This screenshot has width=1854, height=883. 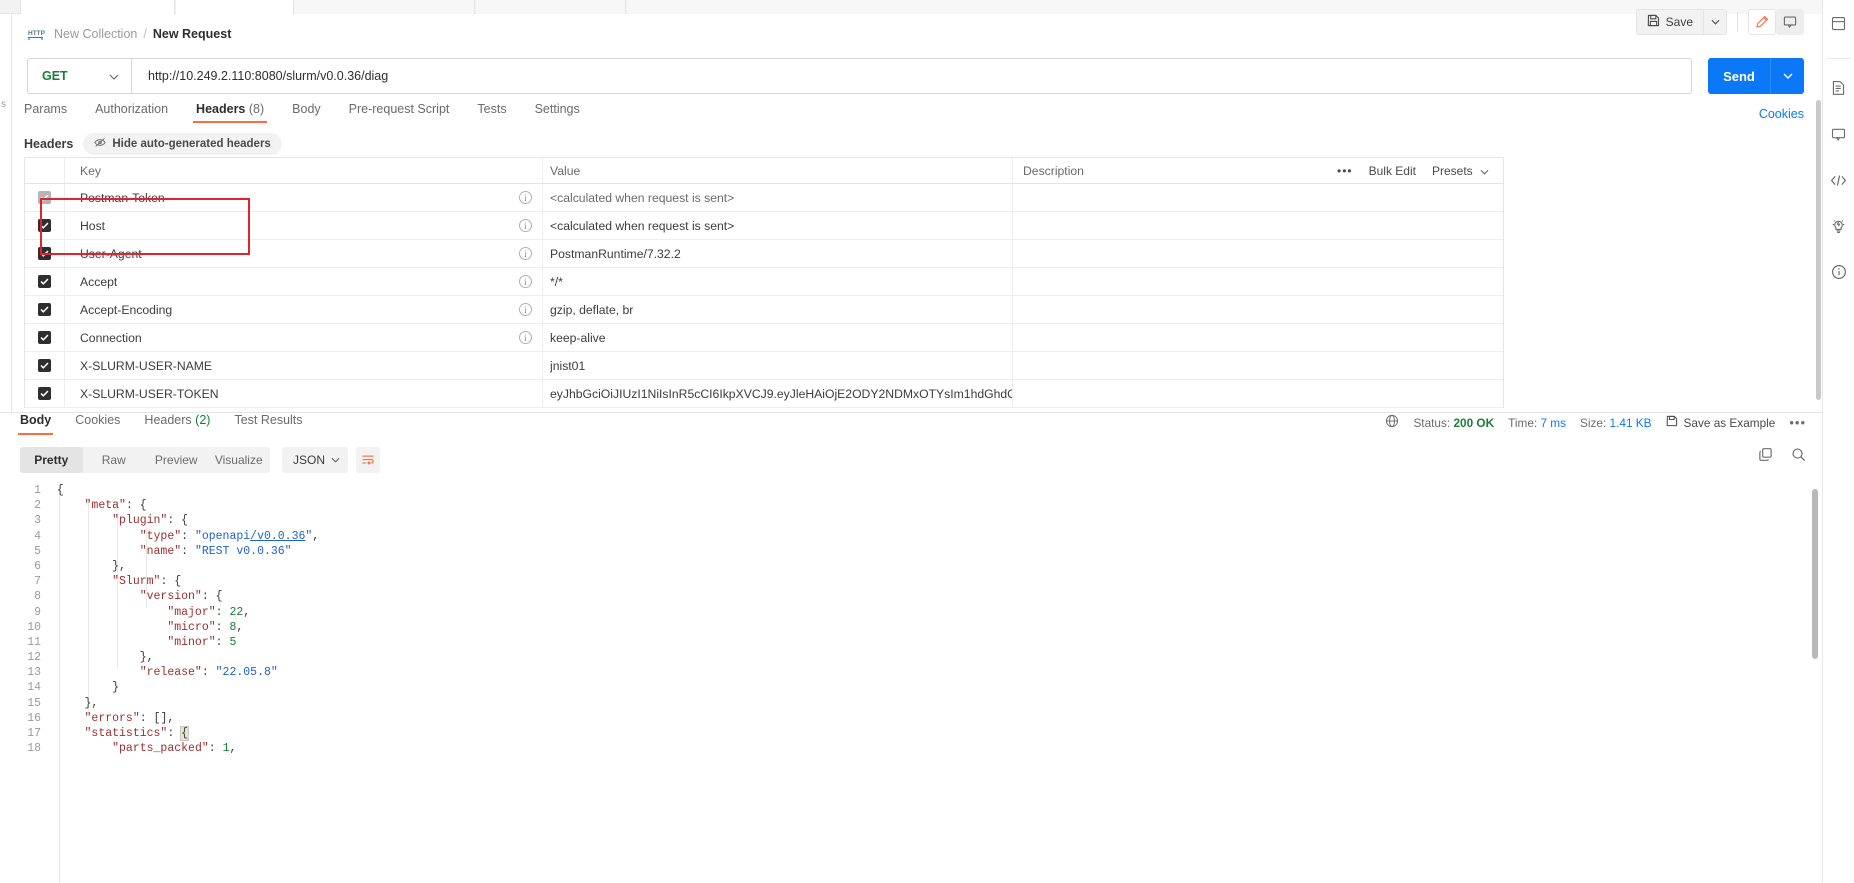 I want to click on layout-icon, so click(x=1839, y=23).